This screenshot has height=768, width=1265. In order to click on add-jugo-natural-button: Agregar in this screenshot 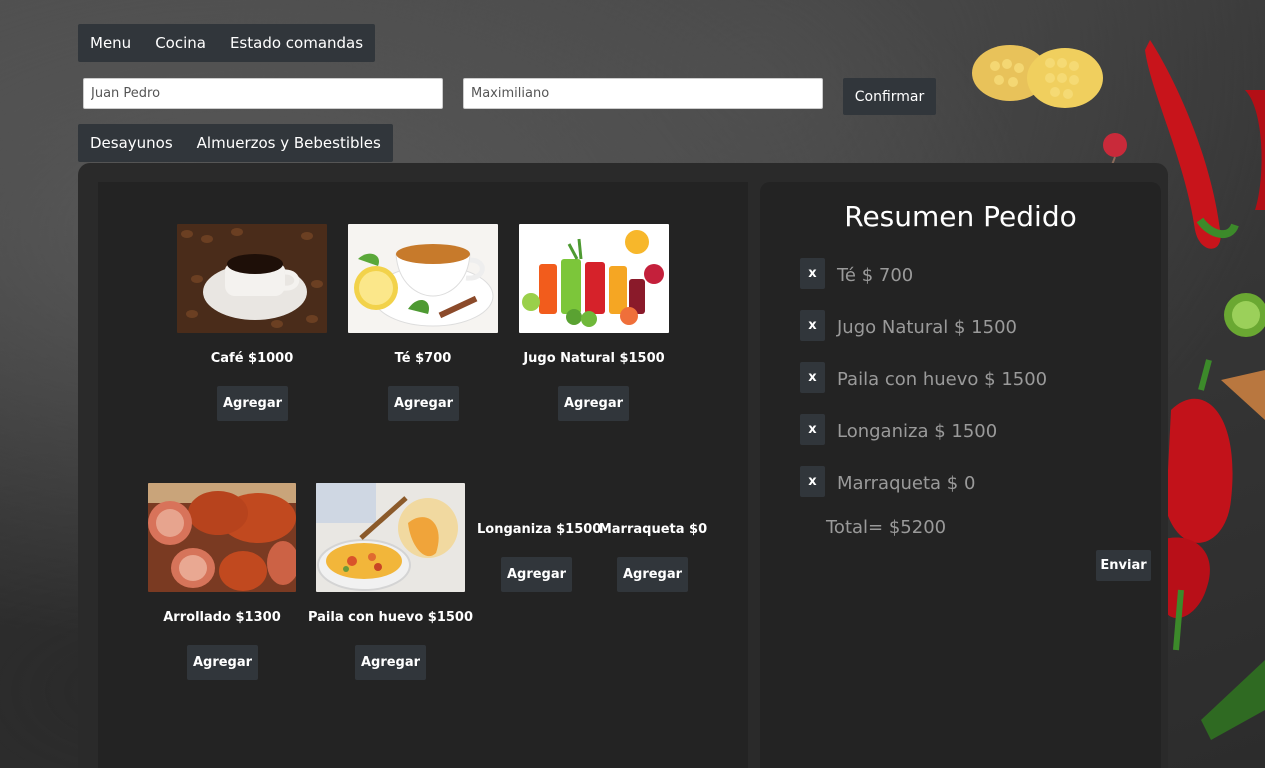, I will do `click(593, 403)`.